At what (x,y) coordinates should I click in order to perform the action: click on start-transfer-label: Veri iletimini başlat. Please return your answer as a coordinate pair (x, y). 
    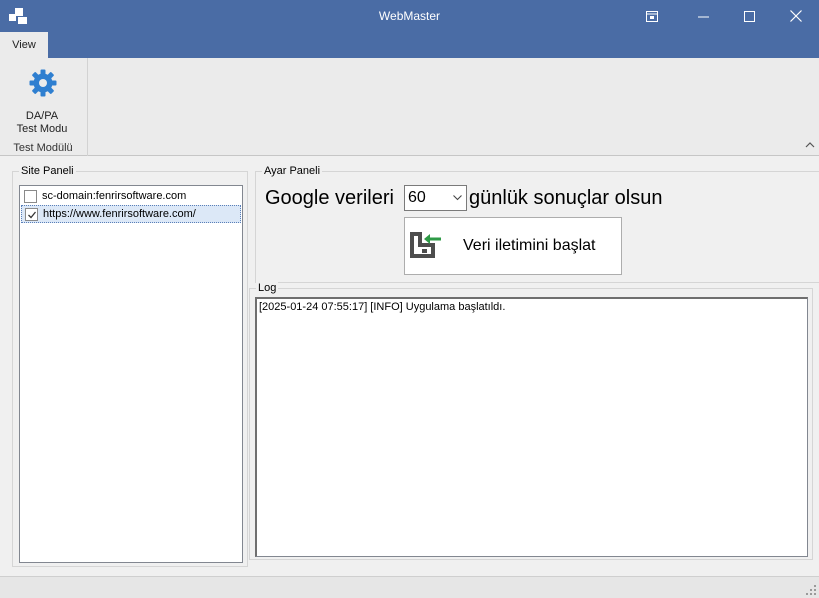
    Looking at the image, I should click on (529, 245).